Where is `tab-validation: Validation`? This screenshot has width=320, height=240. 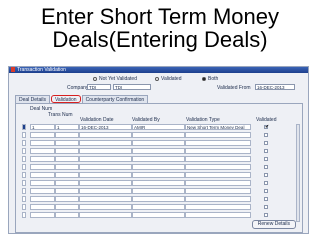 tab-validation: Validation is located at coordinates (65, 99).